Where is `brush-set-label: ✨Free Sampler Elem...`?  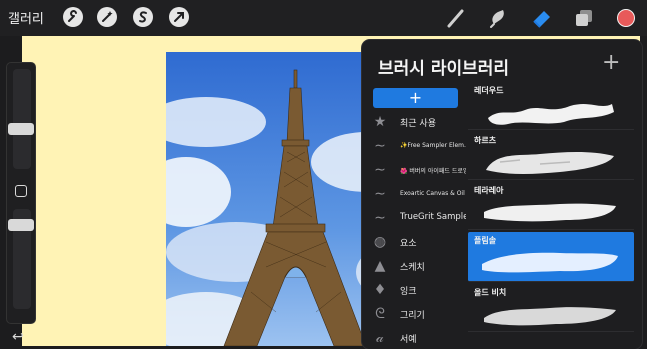
brush-set-label: ✨Free Sampler Elem... is located at coordinates (433, 145).